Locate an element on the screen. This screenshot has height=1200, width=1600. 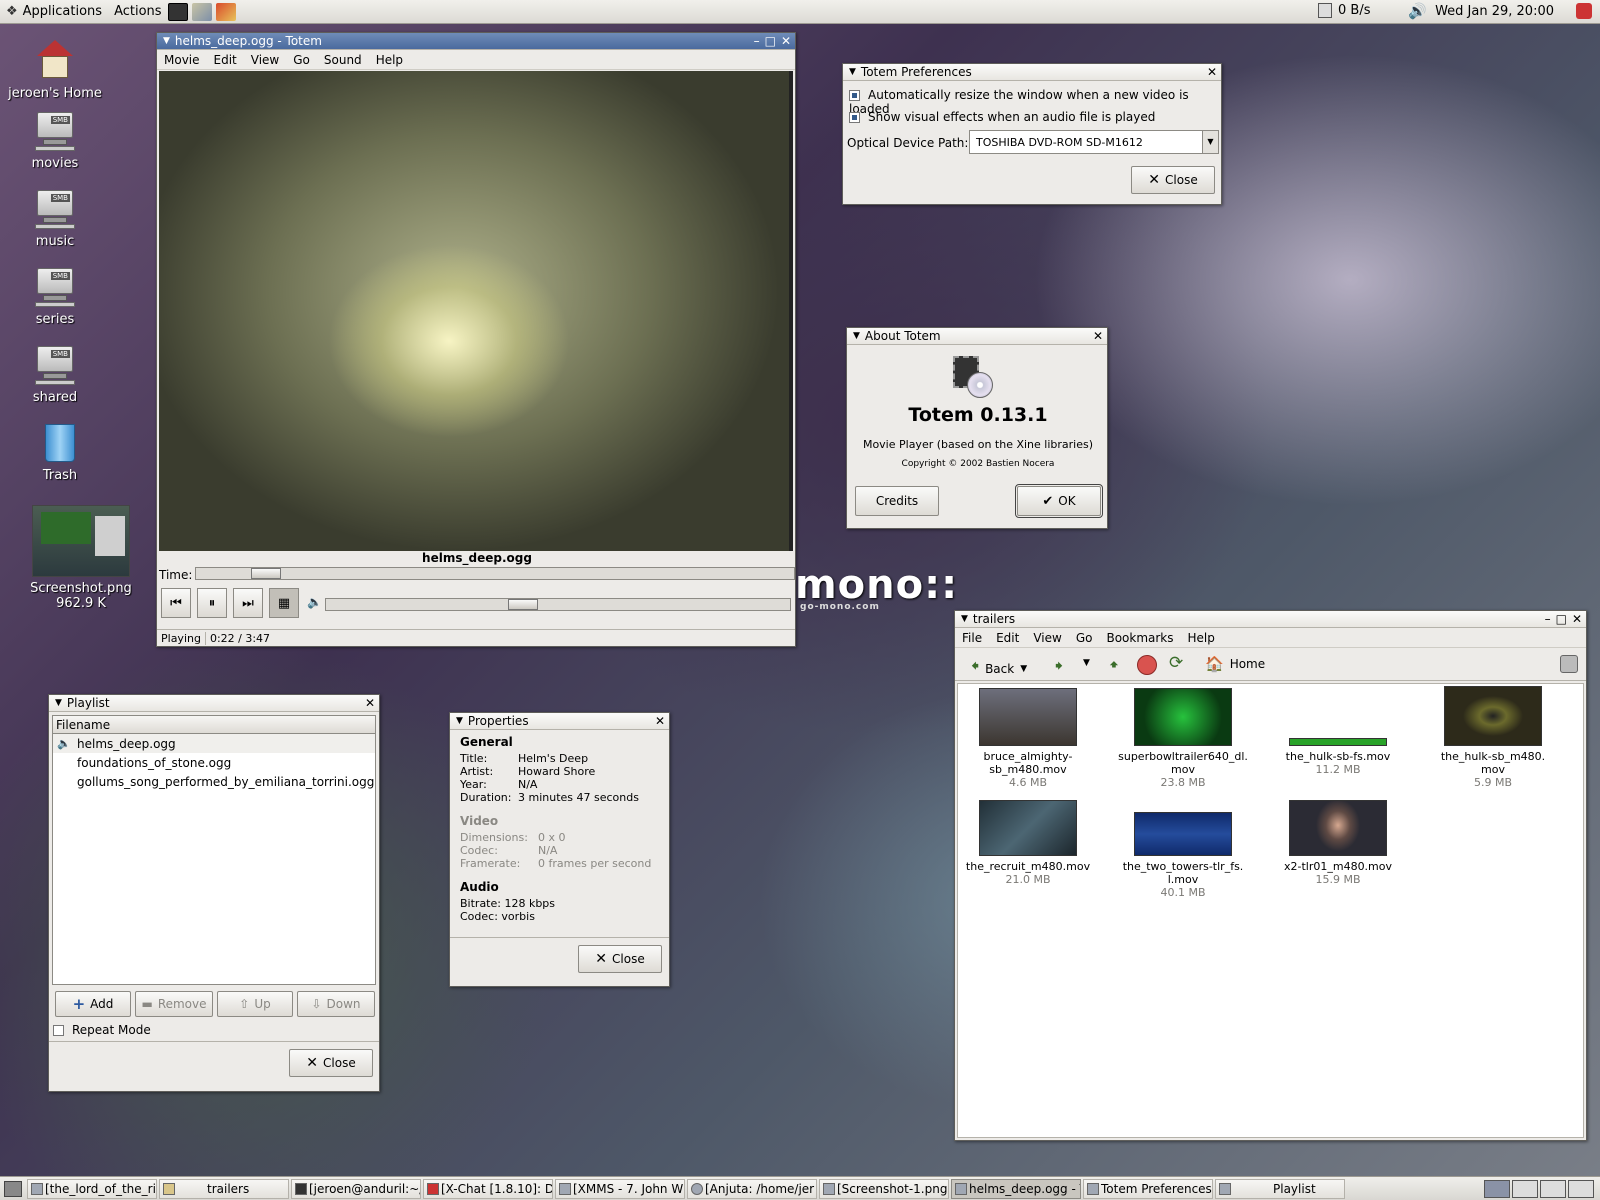
repeat-mode-option: Repeat Mode is located at coordinates (102, 1030).